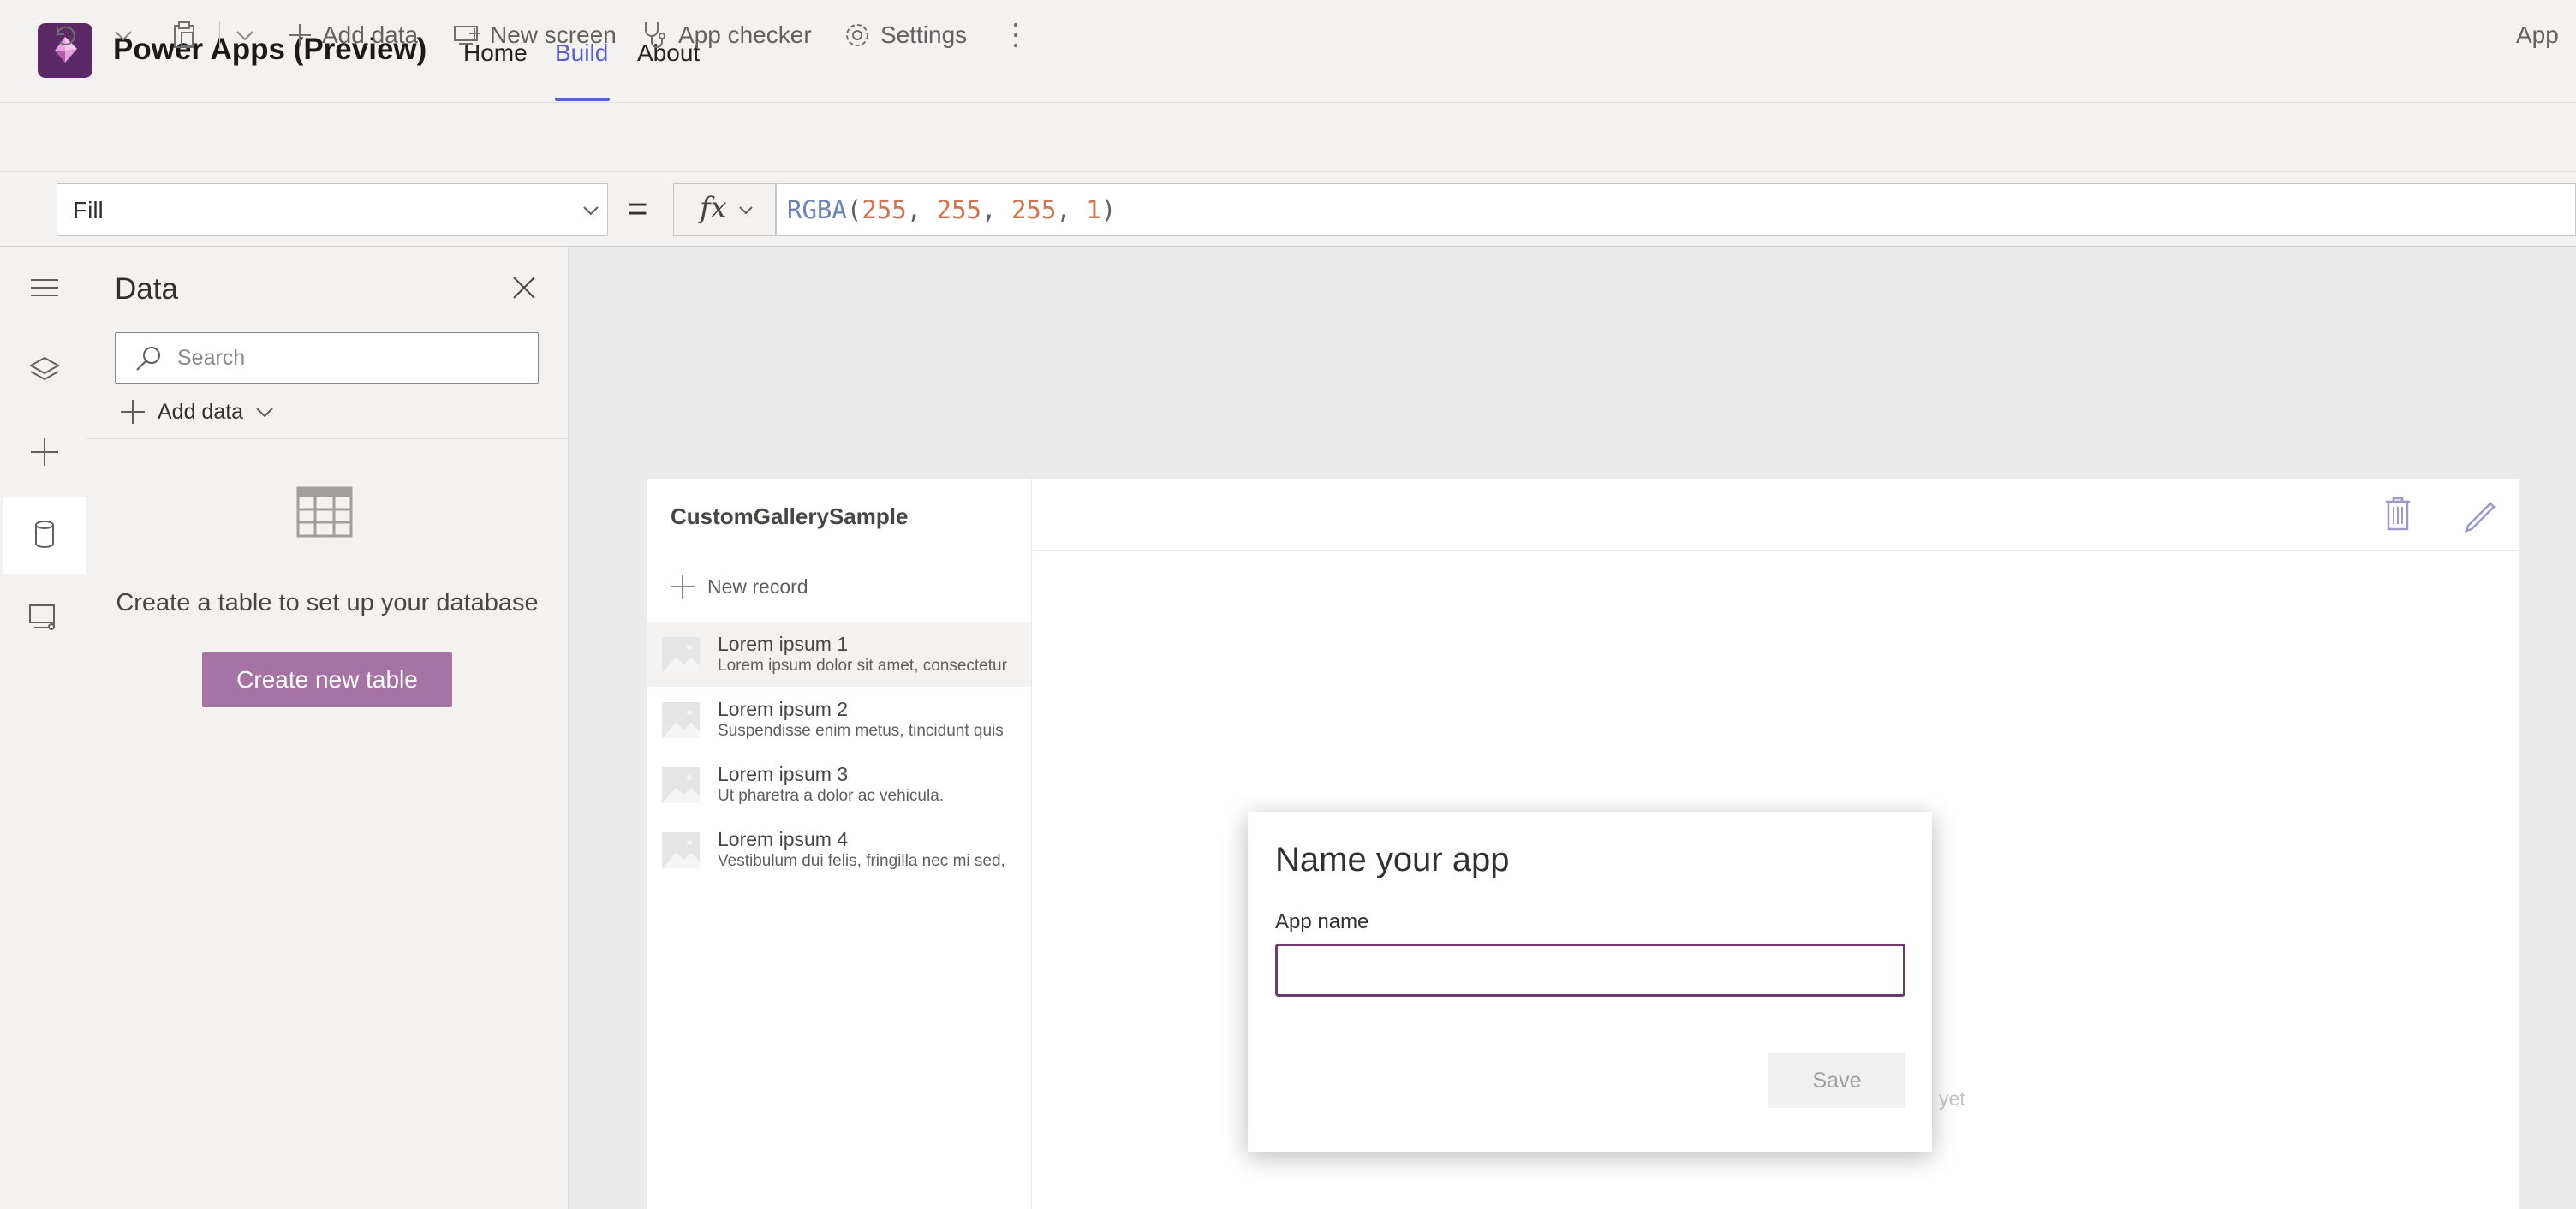  What do you see at coordinates (783, 644) in the screenshot?
I see `gallery-item-title: Lorem ipsum 1` at bounding box center [783, 644].